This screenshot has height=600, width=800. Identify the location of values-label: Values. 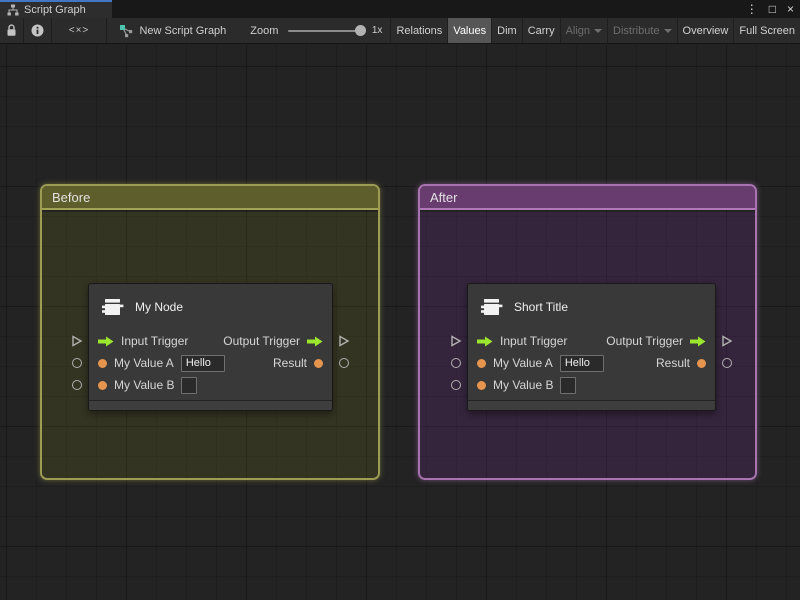
(470, 30).